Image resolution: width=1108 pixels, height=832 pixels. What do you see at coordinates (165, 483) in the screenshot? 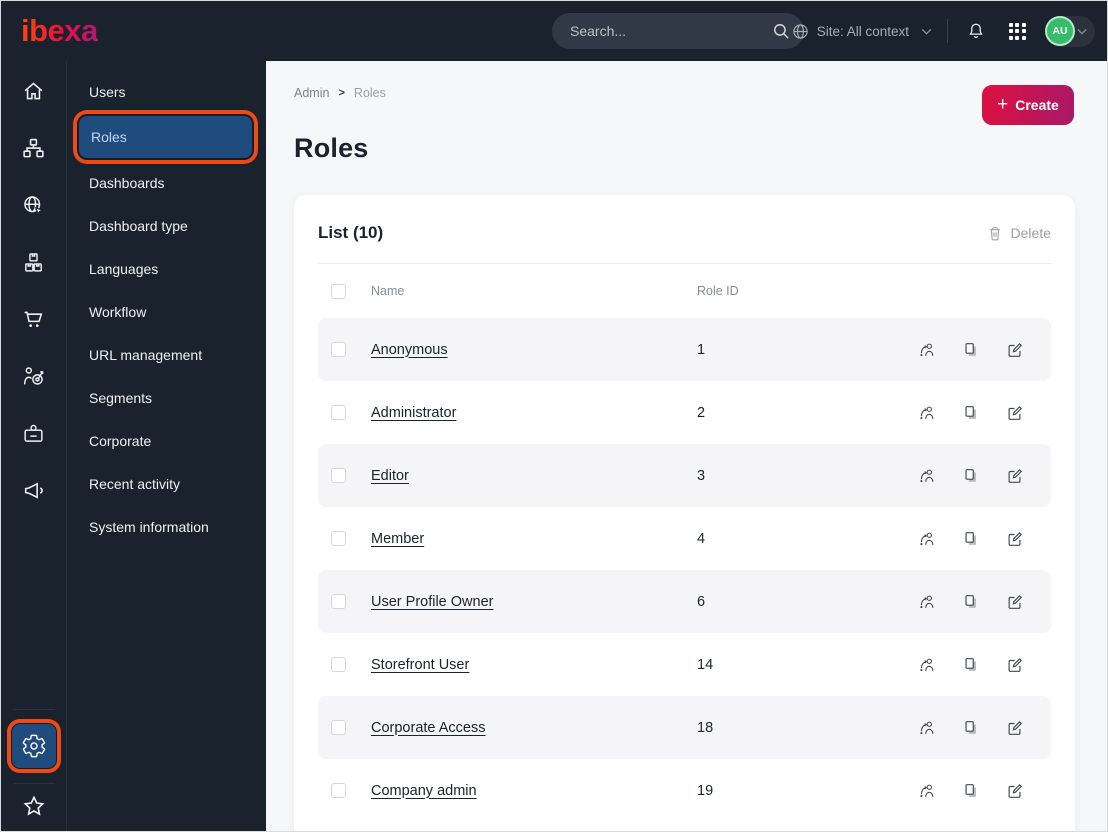
I see `sidebar-item-recent-activity: Recent activity` at bounding box center [165, 483].